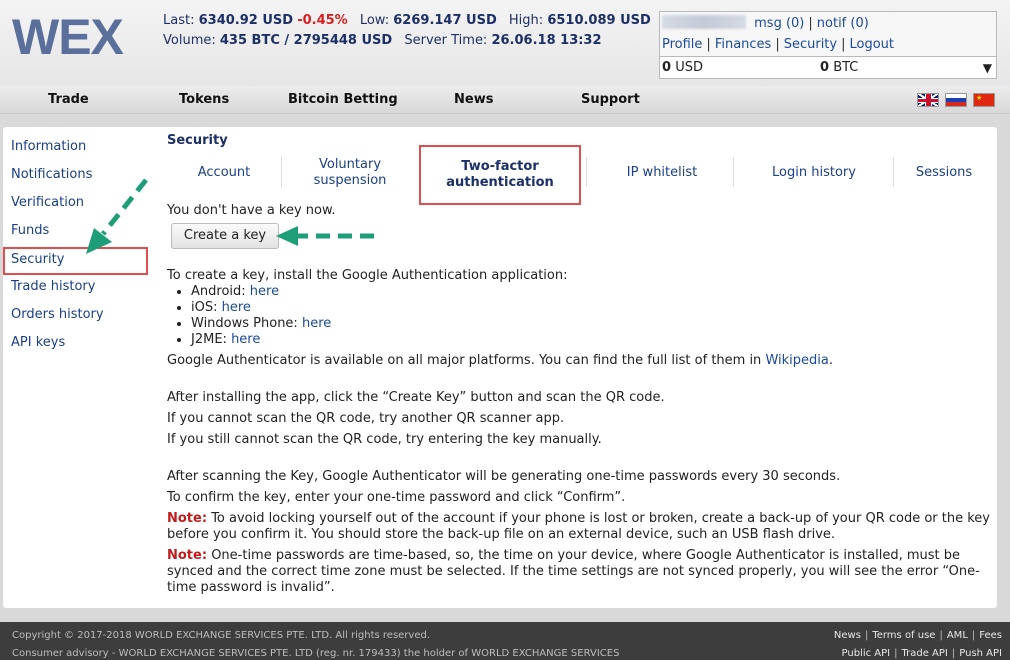 The height and width of the screenshot is (660, 1010). Describe the element at coordinates (591, 324) in the screenshot. I see `list-item: Windows Phone: here` at that location.